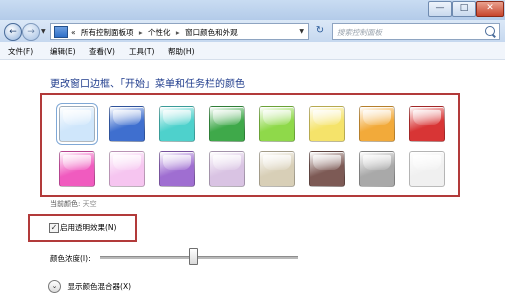 This screenshot has width=505, height=300. What do you see at coordinates (490, 31) in the screenshot?
I see `search-icon` at bounding box center [490, 31].